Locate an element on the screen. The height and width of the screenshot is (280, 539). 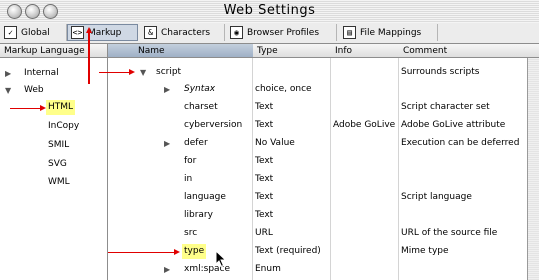
column-header-name: Name is located at coordinates (180, 51).